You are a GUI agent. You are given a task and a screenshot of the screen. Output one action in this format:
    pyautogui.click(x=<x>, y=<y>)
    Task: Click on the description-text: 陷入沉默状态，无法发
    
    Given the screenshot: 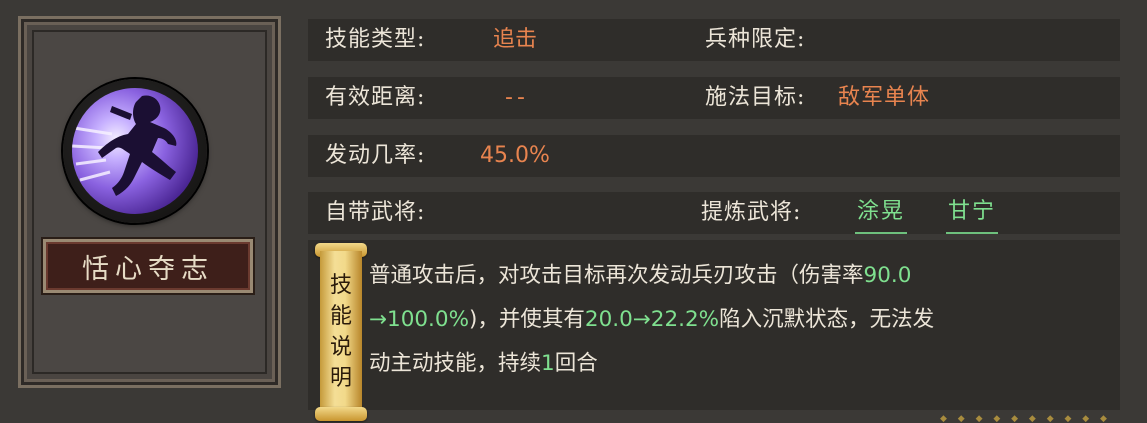 What is the action you would take?
    pyautogui.click(x=827, y=319)
    